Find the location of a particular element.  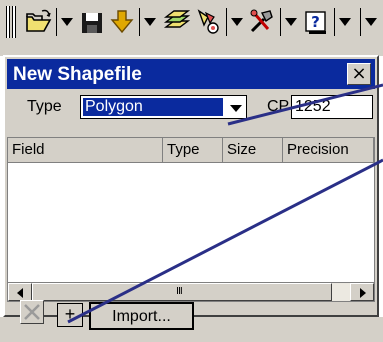

toolbar-grip is located at coordinates (8, 22).